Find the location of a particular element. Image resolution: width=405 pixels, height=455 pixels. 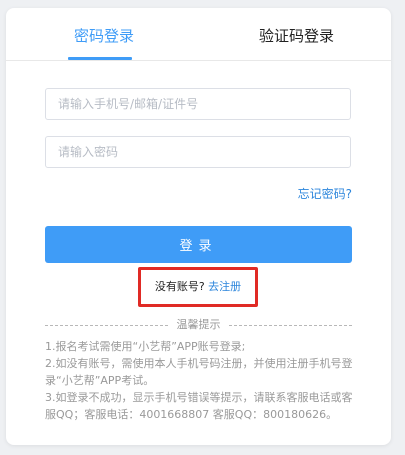

register-link: 去注册 is located at coordinates (224, 286).